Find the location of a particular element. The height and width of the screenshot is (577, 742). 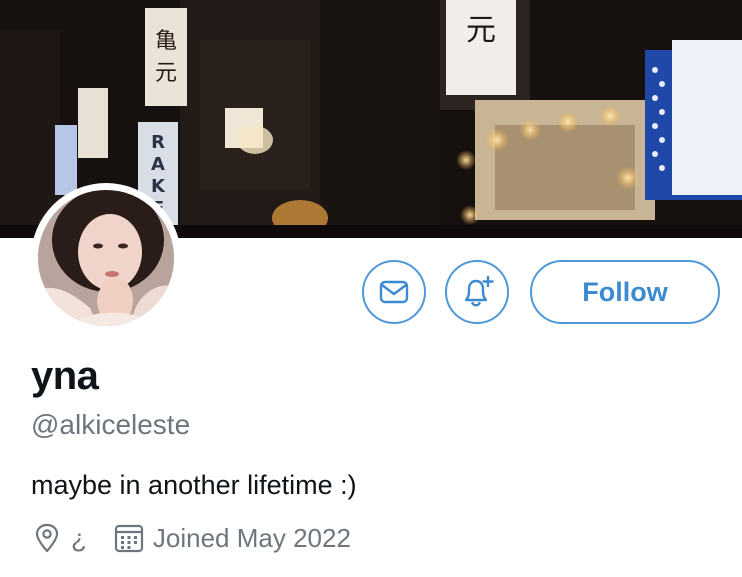

follow-button: Follow is located at coordinates (625, 292).